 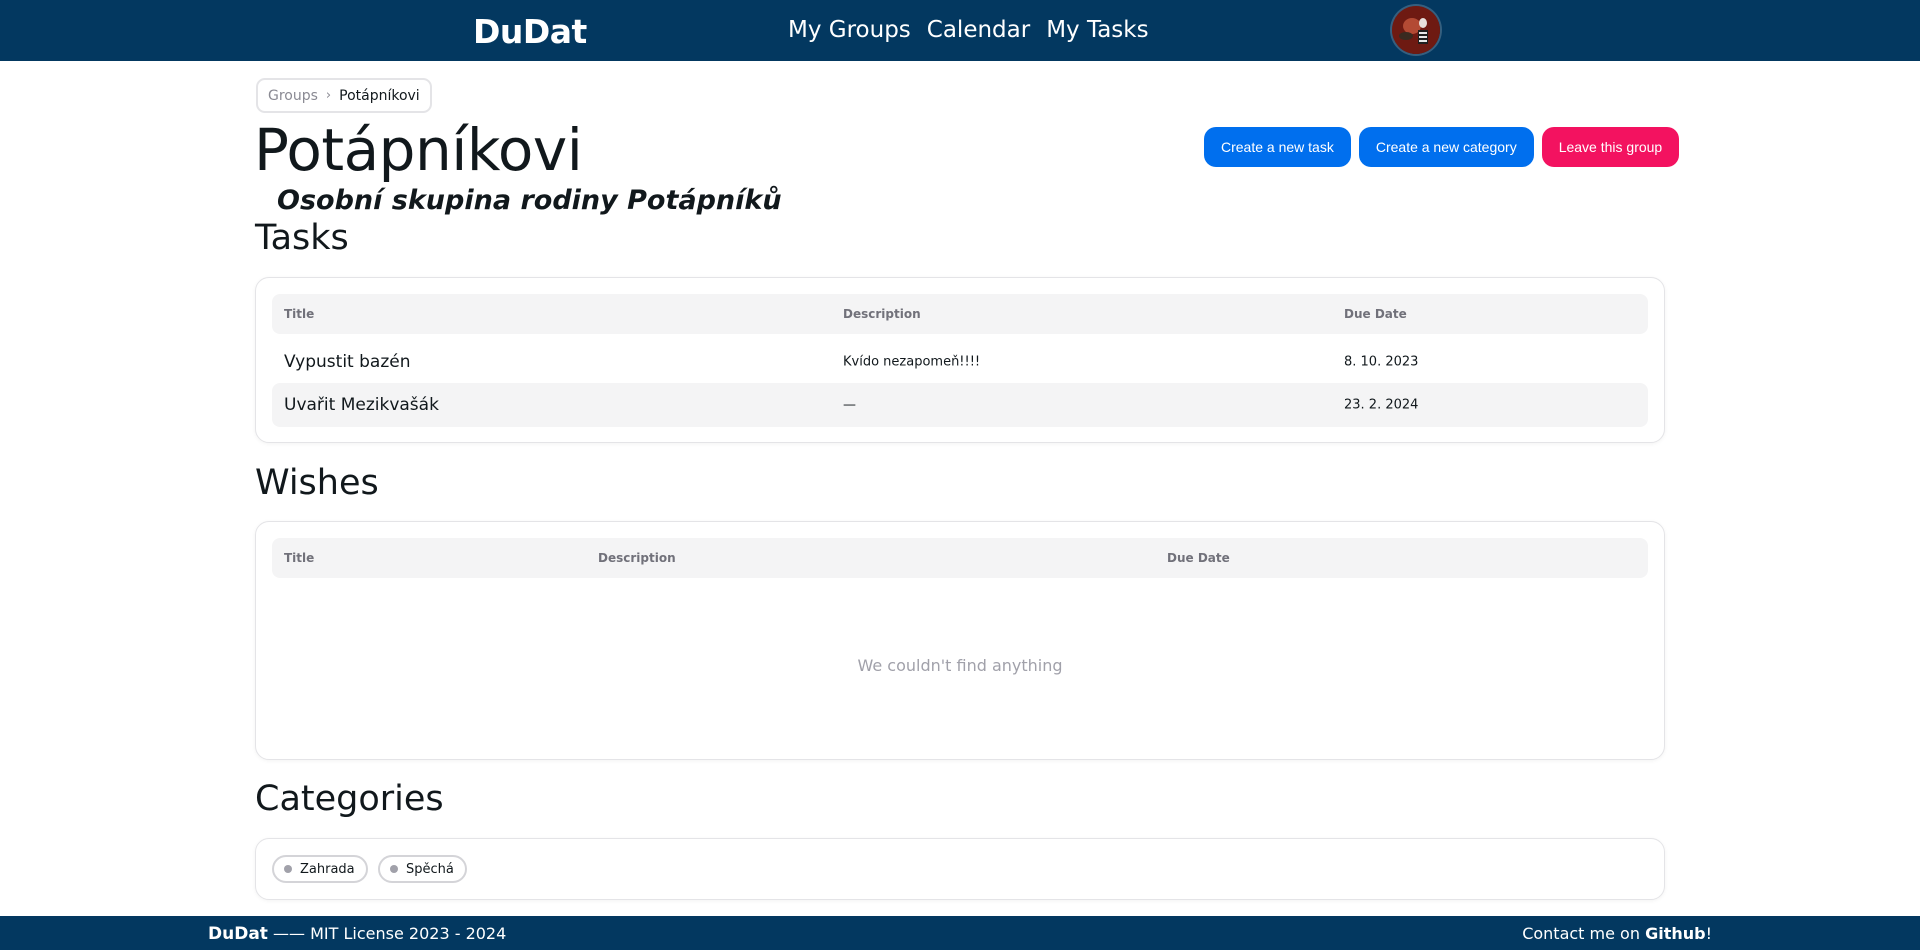 I want to click on category-chip-label: Spěchá, so click(x=430, y=869).